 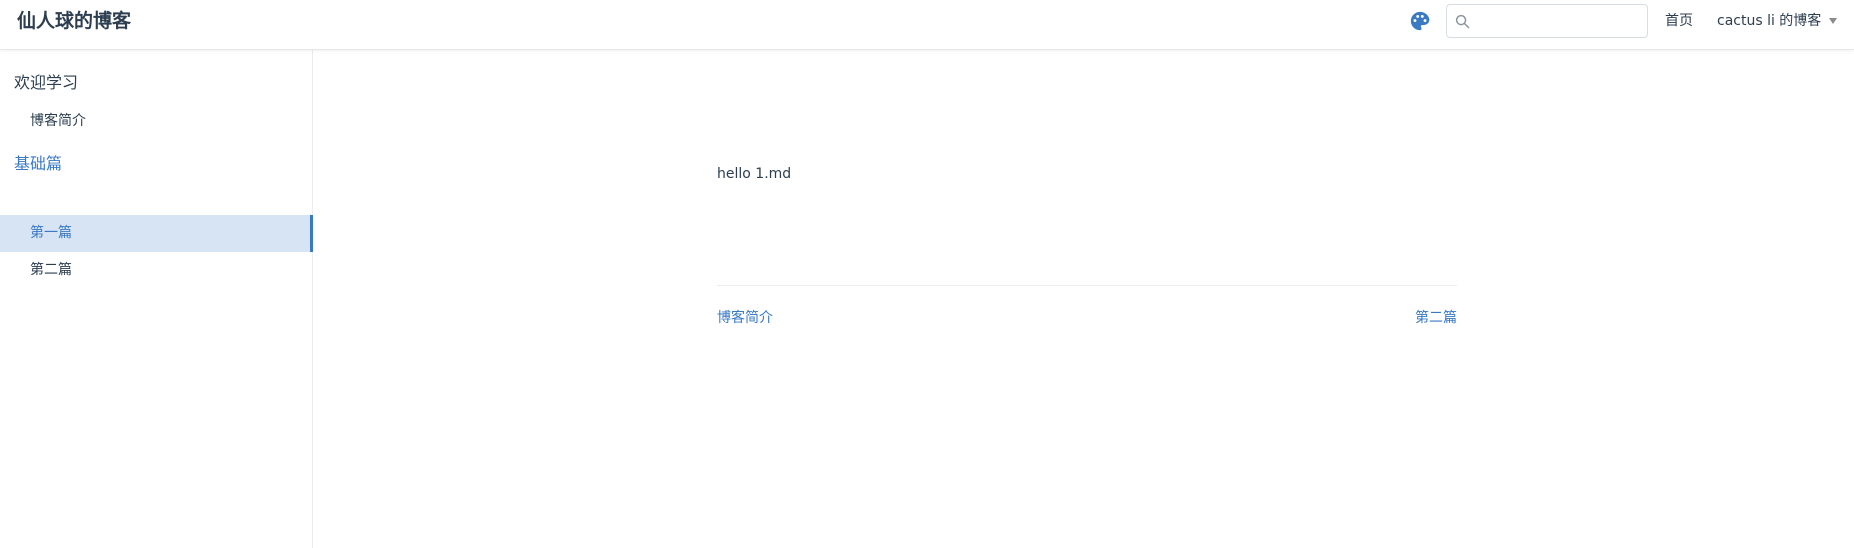 I want to click on palette-icon, so click(x=1420, y=21).